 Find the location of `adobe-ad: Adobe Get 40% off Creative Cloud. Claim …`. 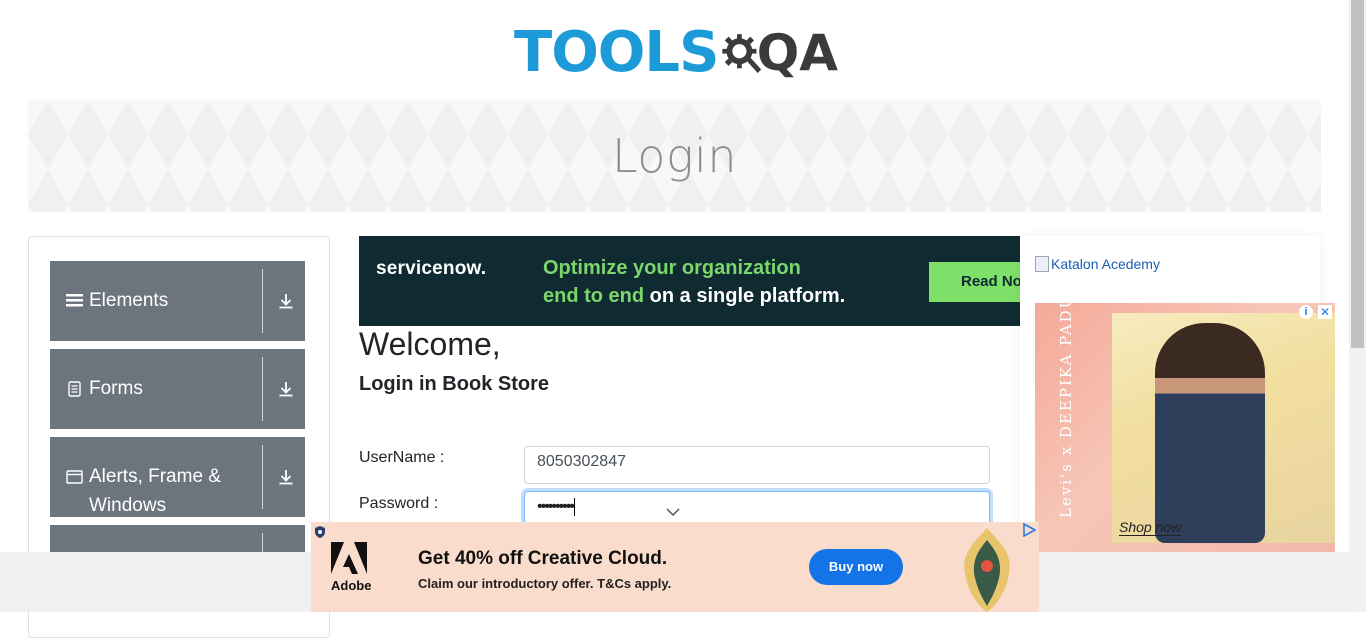

adobe-ad: Adobe Get 40% off Creative Cloud. Claim … is located at coordinates (675, 567).